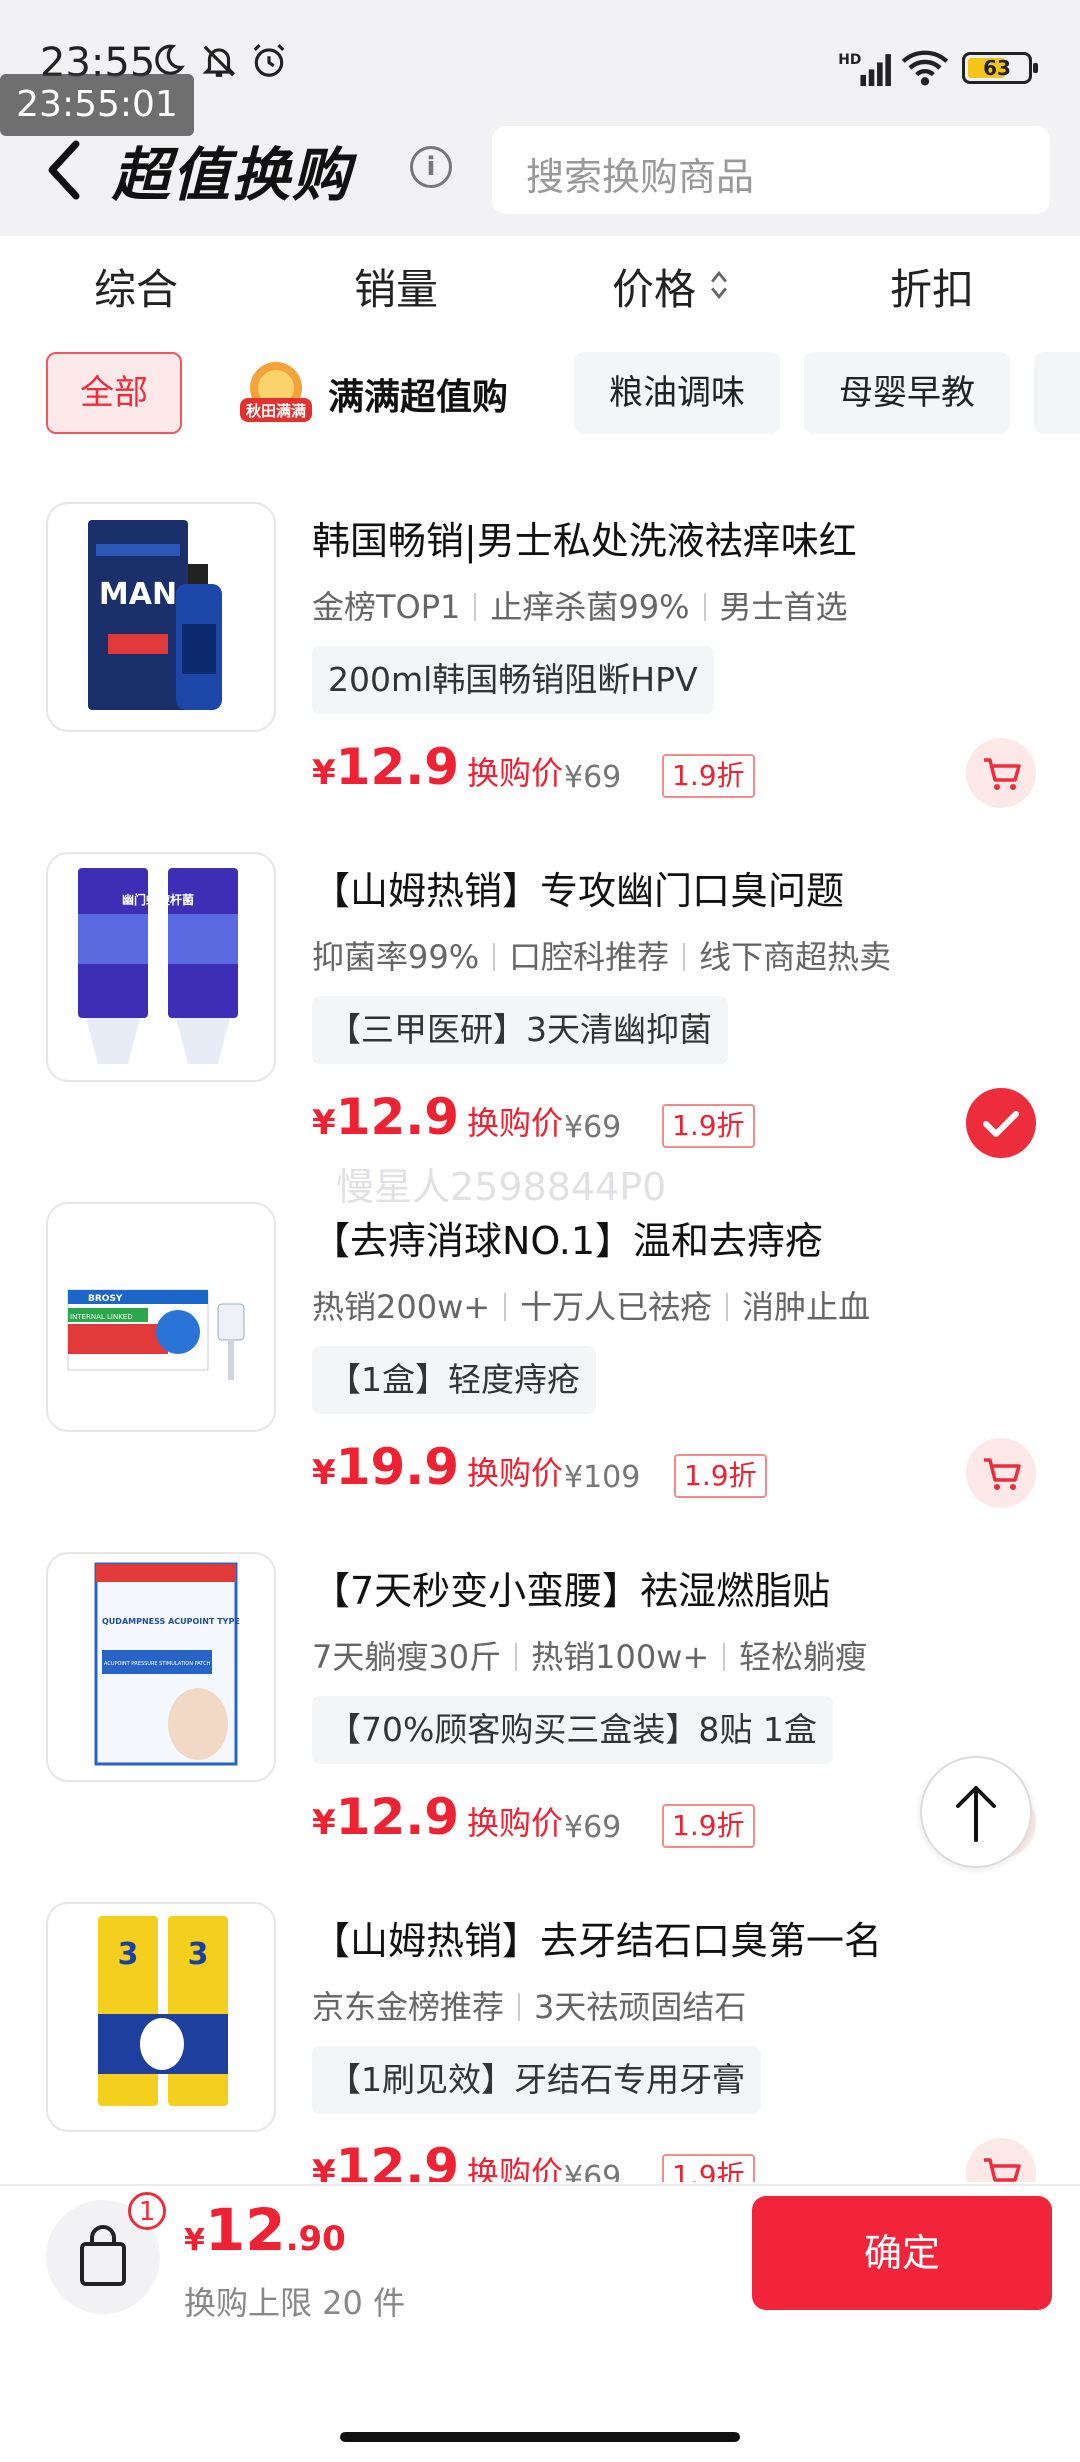 This screenshot has height=2462, width=1080. What do you see at coordinates (114, 393) in the screenshot?
I see `filter-chip-all: 全部` at bounding box center [114, 393].